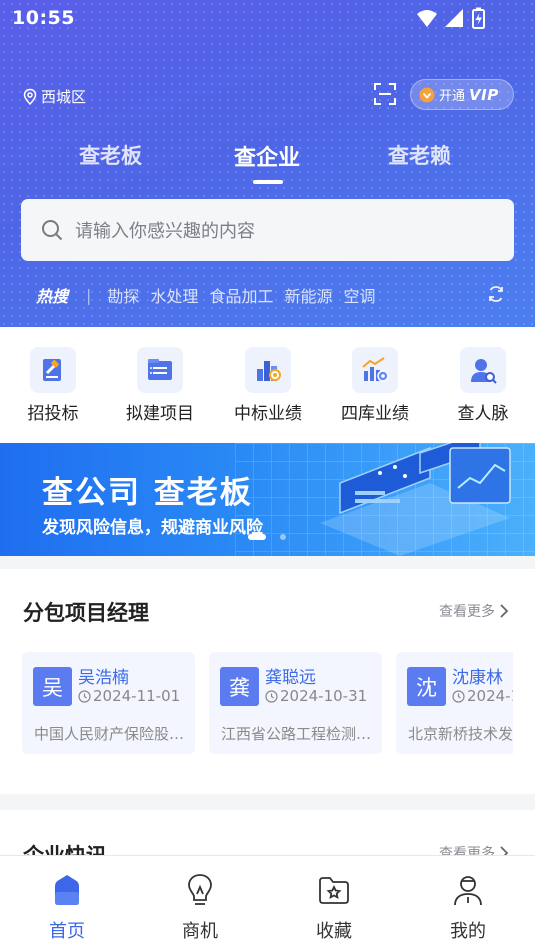  I want to click on banner-title: 查公司 查老板, so click(147, 493).